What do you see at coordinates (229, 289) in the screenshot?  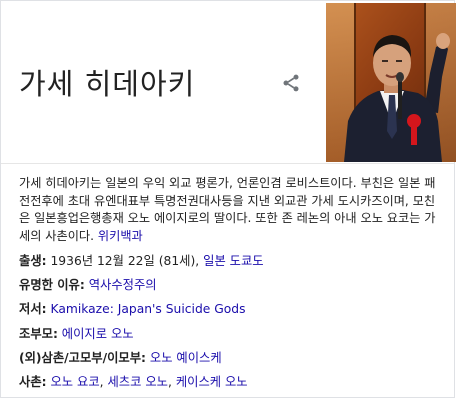 I see `fact-known-for: 유명한 이유: 역사수정주의` at bounding box center [229, 289].